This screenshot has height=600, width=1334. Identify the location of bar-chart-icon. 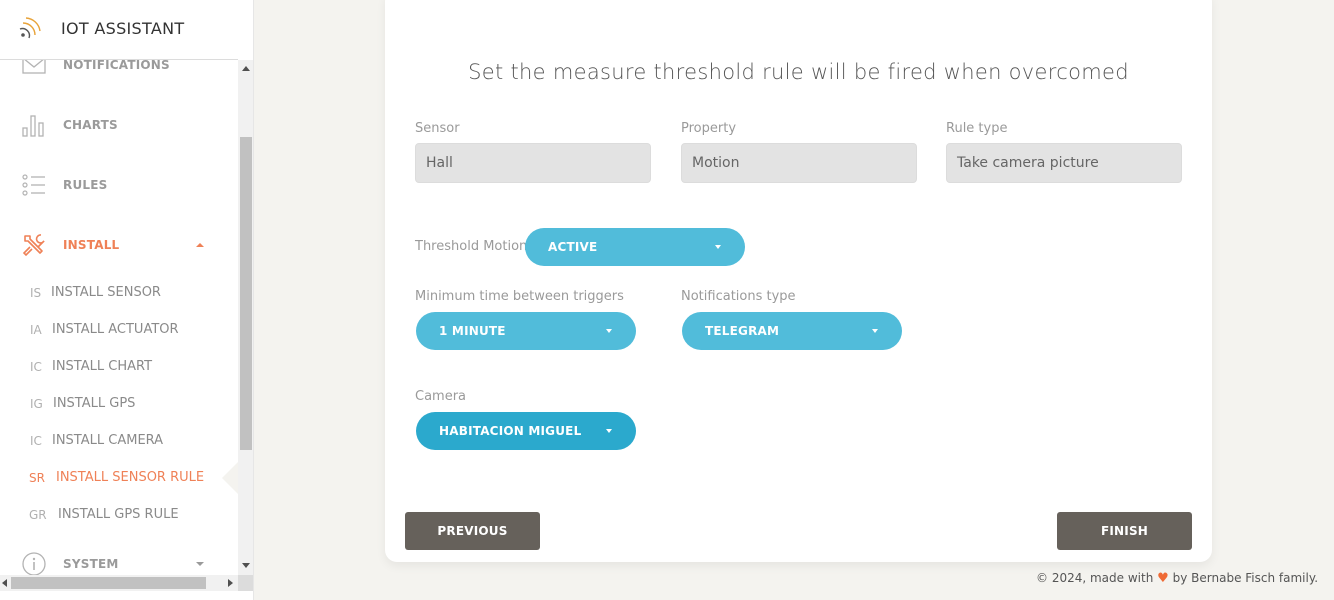
(33, 126).